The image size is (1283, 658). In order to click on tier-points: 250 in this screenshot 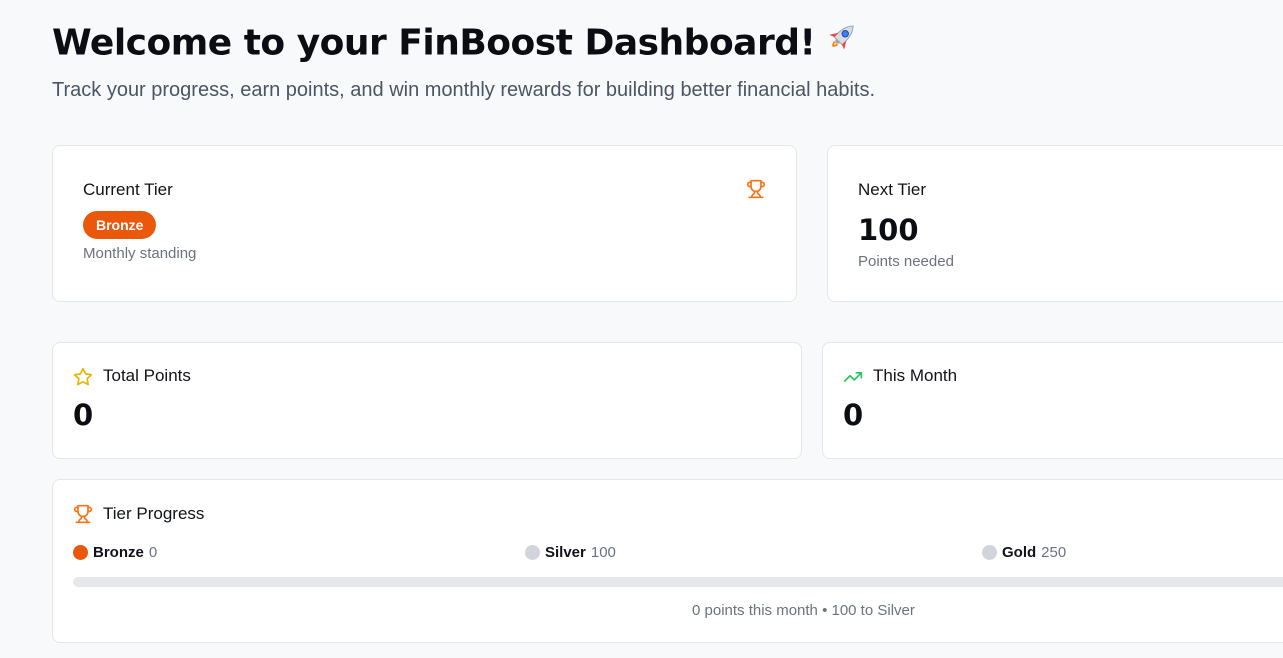, I will do `click(1054, 552)`.